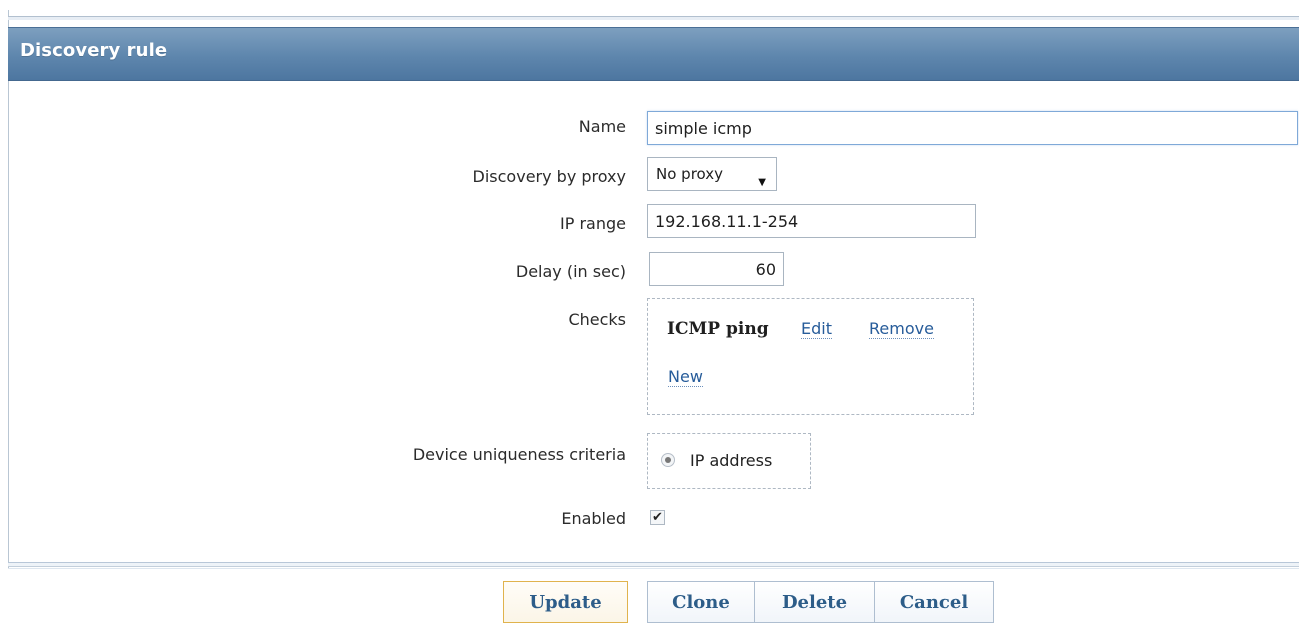 The image size is (1299, 636). What do you see at coordinates (597, 319) in the screenshot?
I see `checks-label: Checks` at bounding box center [597, 319].